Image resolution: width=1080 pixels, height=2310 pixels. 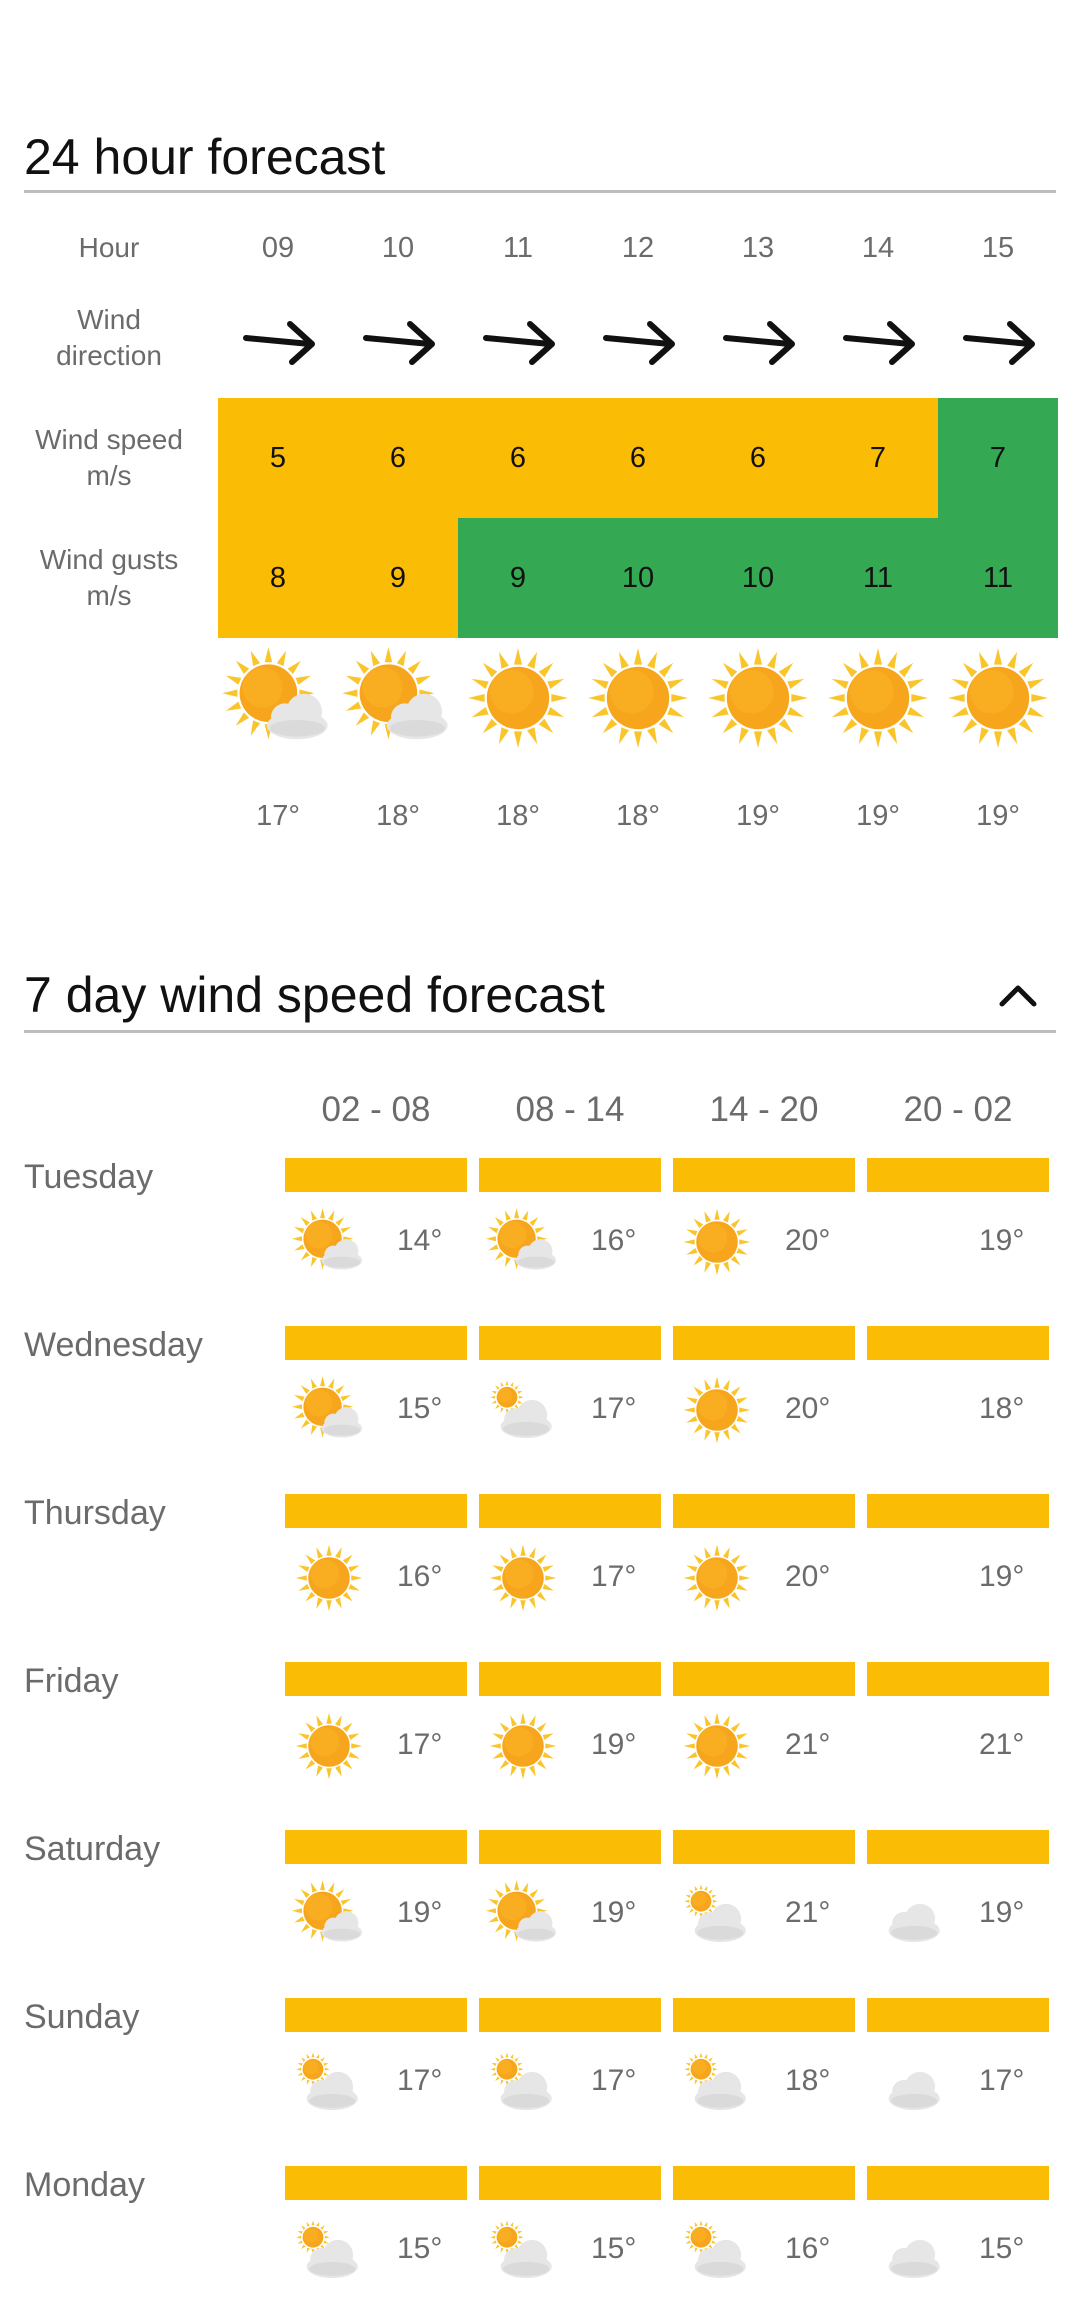 I want to click on wind-gust-cell: 8, so click(x=278, y=578).